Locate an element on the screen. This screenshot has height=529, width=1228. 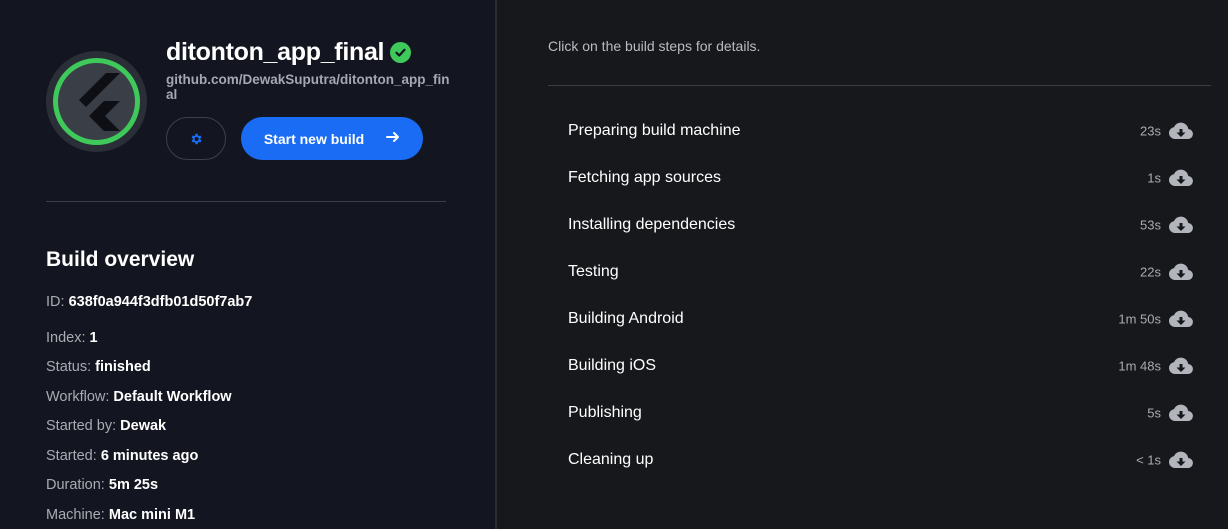
step-duration: 1m 50s is located at coordinates (1139, 318).